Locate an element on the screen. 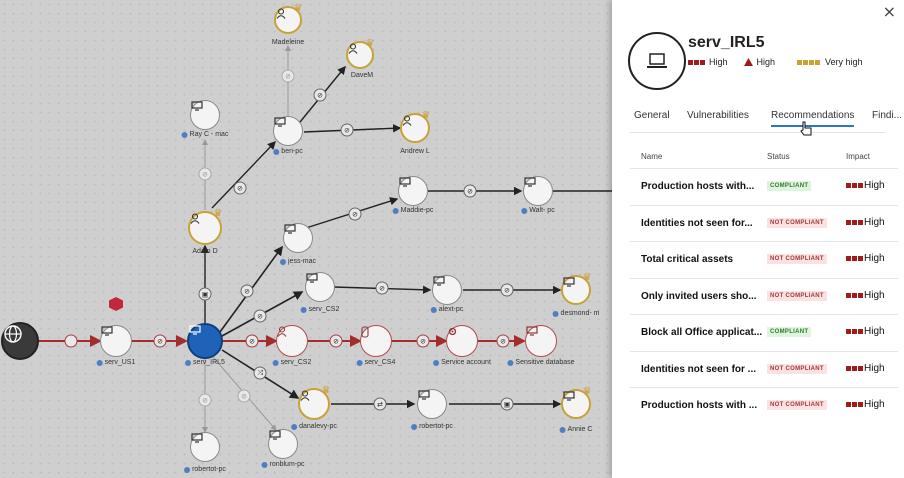 The height and width of the screenshot is (478, 904). graph-node-label: Ray C - mac is located at coordinates (204, 134).